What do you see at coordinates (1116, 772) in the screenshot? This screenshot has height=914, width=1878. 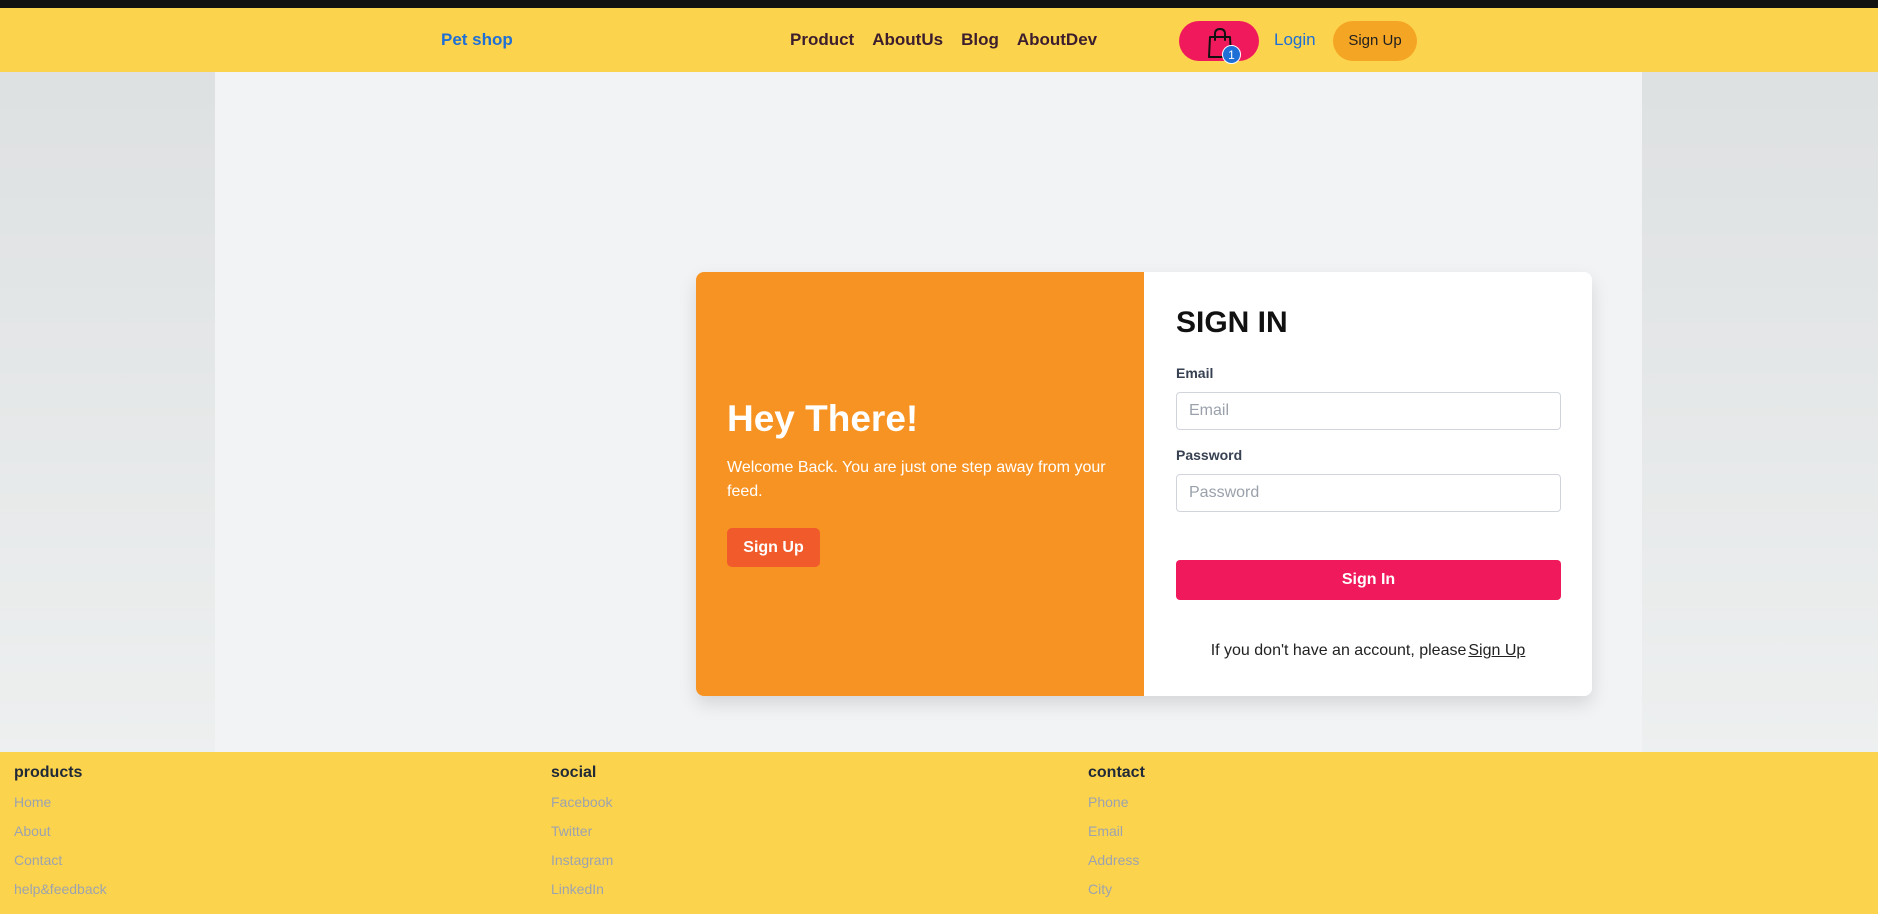 I see `footer-heading: contact` at bounding box center [1116, 772].